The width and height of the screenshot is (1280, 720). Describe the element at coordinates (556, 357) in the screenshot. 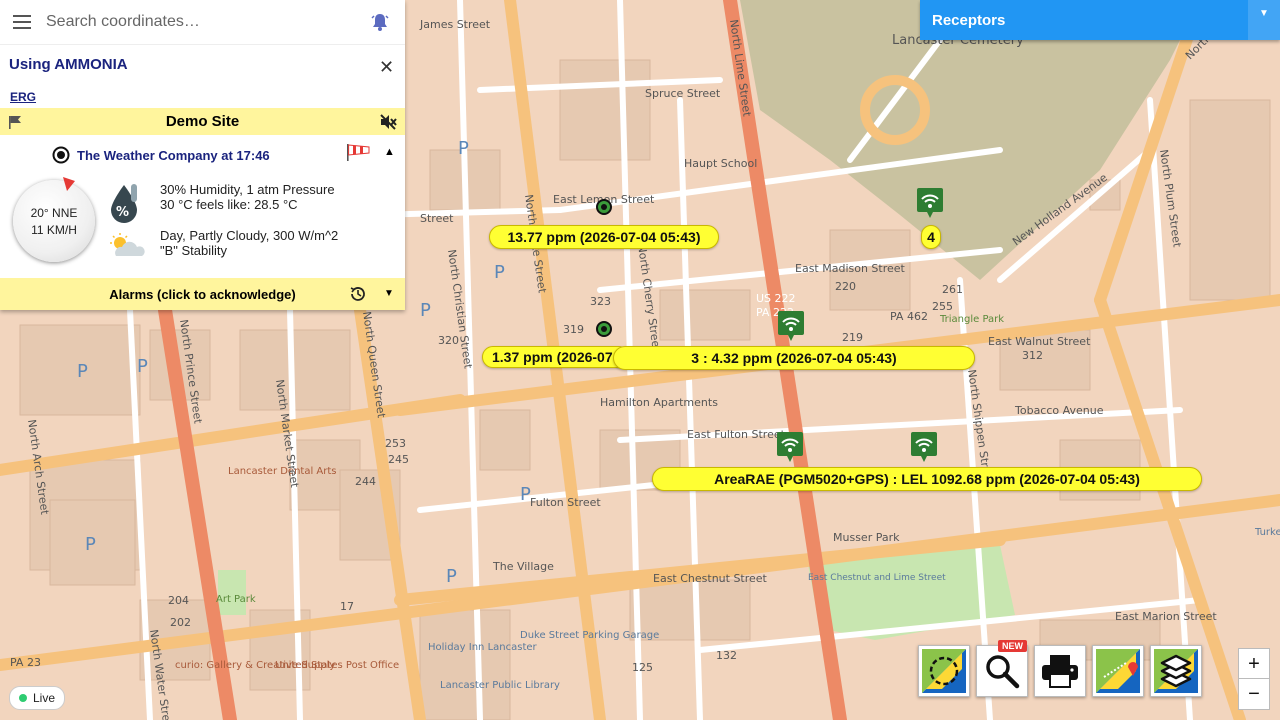

I see `reading-tag: 1.37 ppm (2026-07` at that location.